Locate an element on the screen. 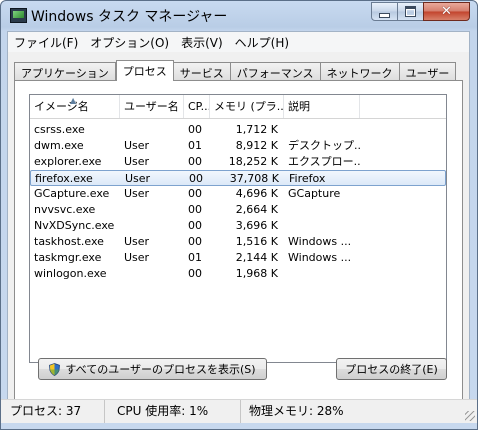 The image size is (478, 430). process-name-cell: taskhost.exe is located at coordinates (69, 241).